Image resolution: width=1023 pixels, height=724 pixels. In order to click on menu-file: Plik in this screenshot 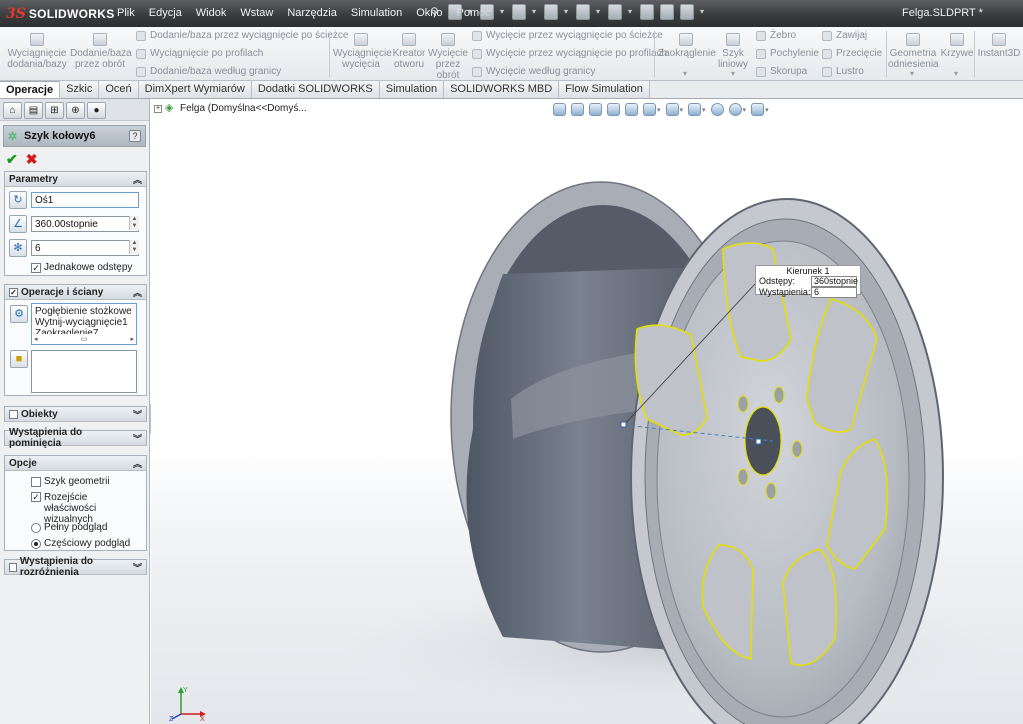, I will do `click(126, 13)`.